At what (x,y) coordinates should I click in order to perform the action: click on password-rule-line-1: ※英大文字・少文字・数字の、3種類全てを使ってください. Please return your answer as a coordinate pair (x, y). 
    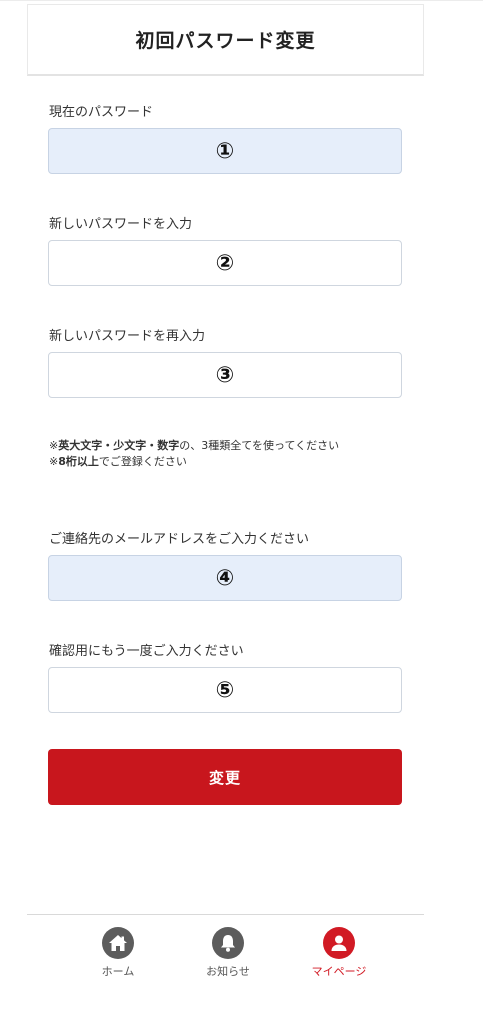
    Looking at the image, I should click on (194, 445).